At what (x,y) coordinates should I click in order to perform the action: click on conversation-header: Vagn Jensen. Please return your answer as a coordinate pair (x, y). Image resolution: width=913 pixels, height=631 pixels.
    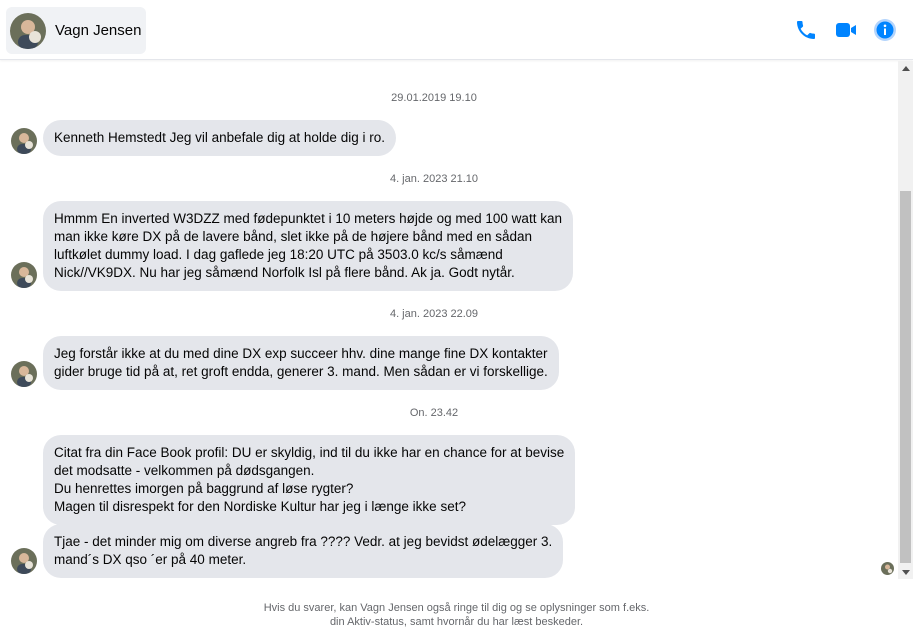
    Looking at the image, I should click on (456, 30).